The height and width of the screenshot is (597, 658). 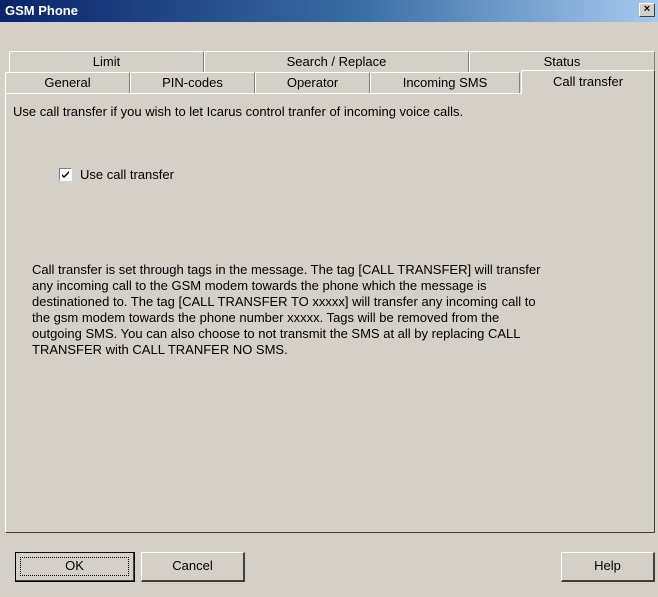 I want to click on cancel-button: Cancel, so click(x=193, y=567).